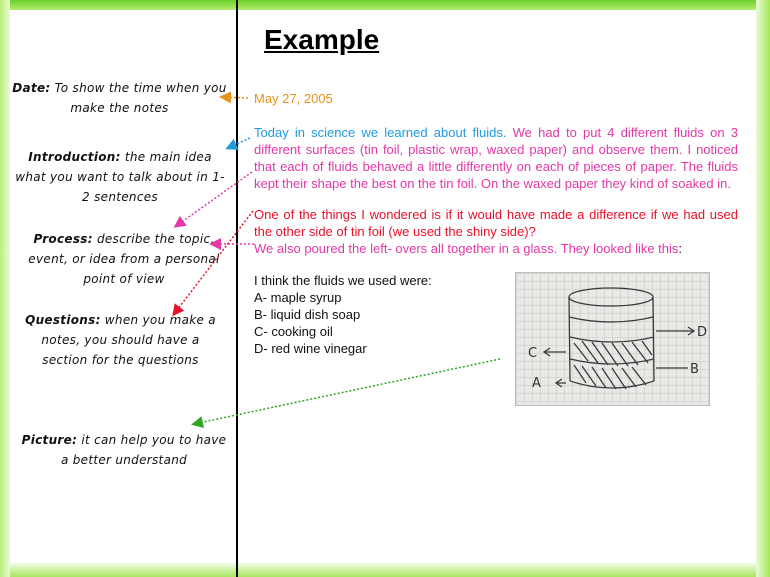 This screenshot has height=577, width=770. Describe the element at coordinates (238, 143) in the screenshot. I see `arrow-introduction` at that location.